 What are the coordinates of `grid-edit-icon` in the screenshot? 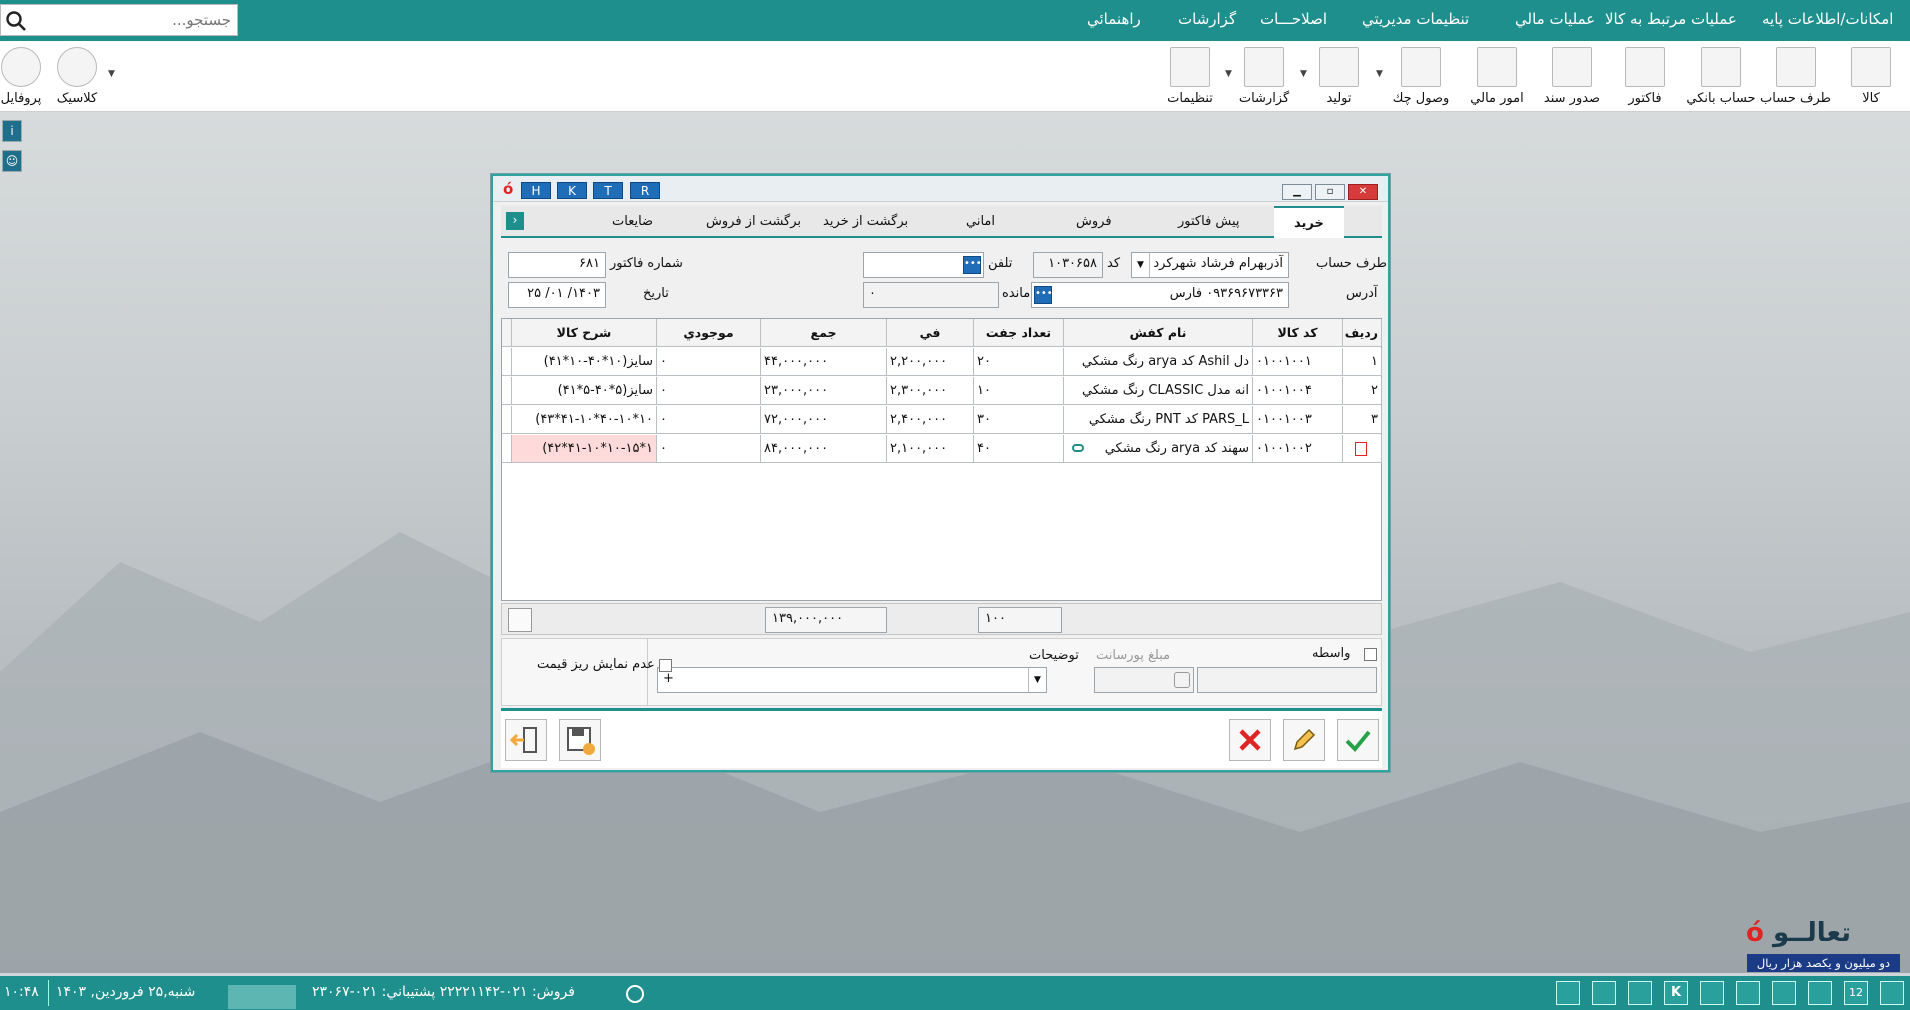 It's located at (520, 620).